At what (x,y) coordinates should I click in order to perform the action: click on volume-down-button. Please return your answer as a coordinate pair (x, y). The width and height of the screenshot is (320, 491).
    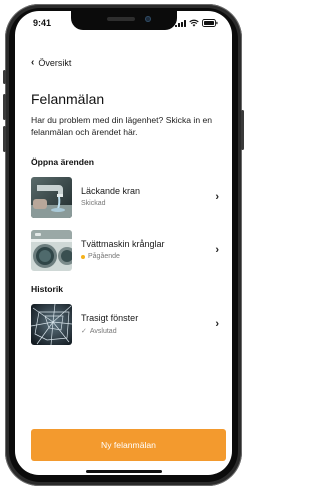
    Looking at the image, I should click on (4, 139).